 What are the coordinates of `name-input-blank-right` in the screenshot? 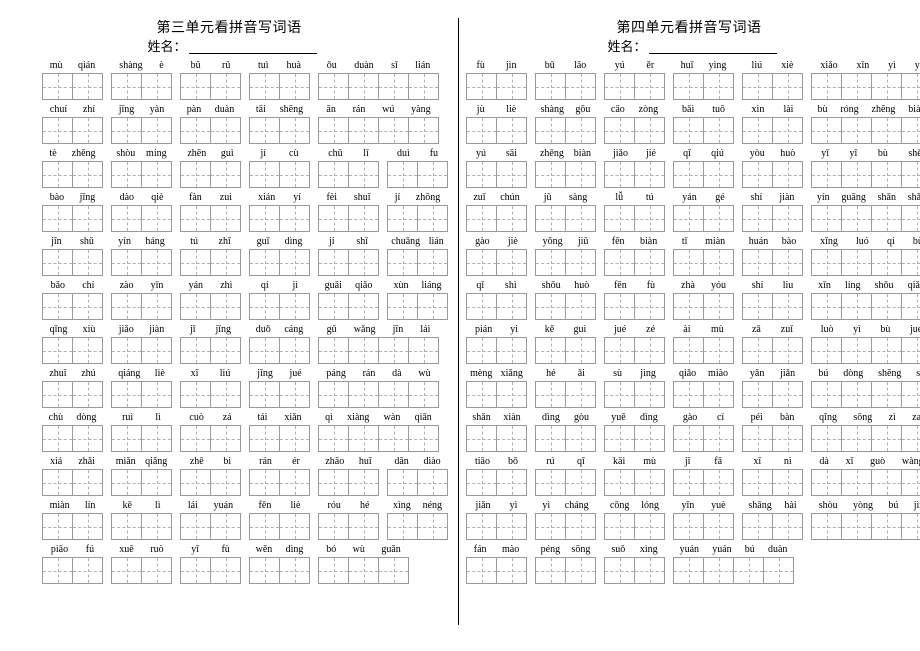 It's located at (712, 47).